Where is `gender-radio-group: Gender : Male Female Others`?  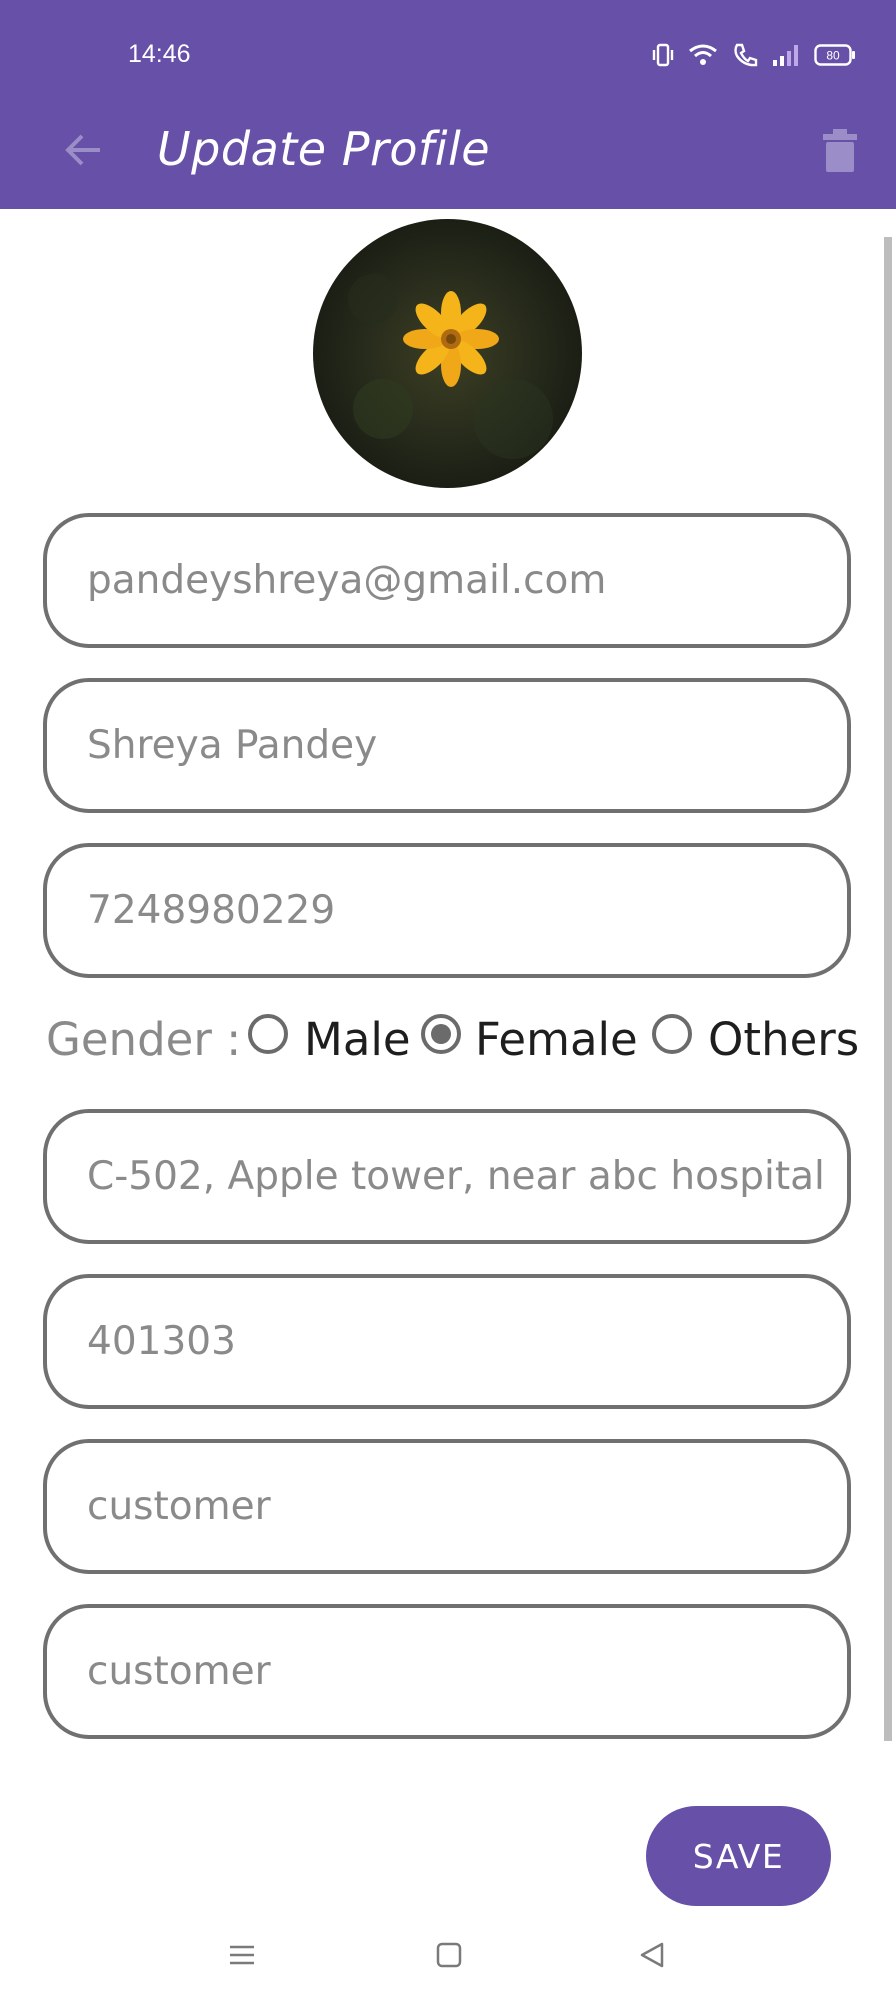 gender-radio-group: Gender : Male Female Others is located at coordinates (456, 1040).